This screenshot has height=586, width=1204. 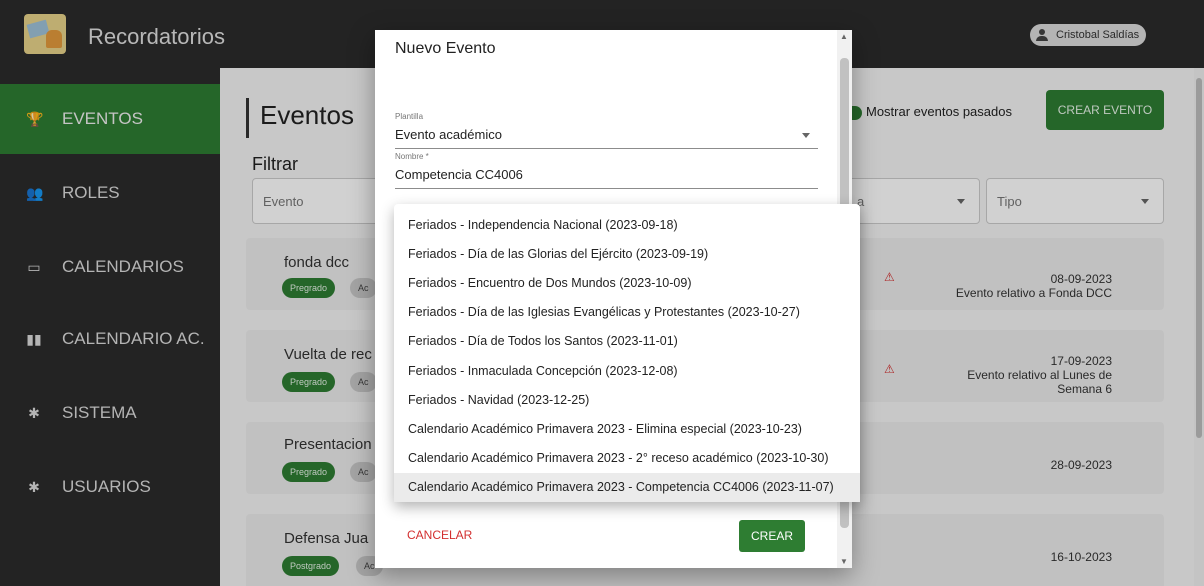 I want to click on dropdown-option: Feriados - Navidad (2023-12-25), so click(x=627, y=399).